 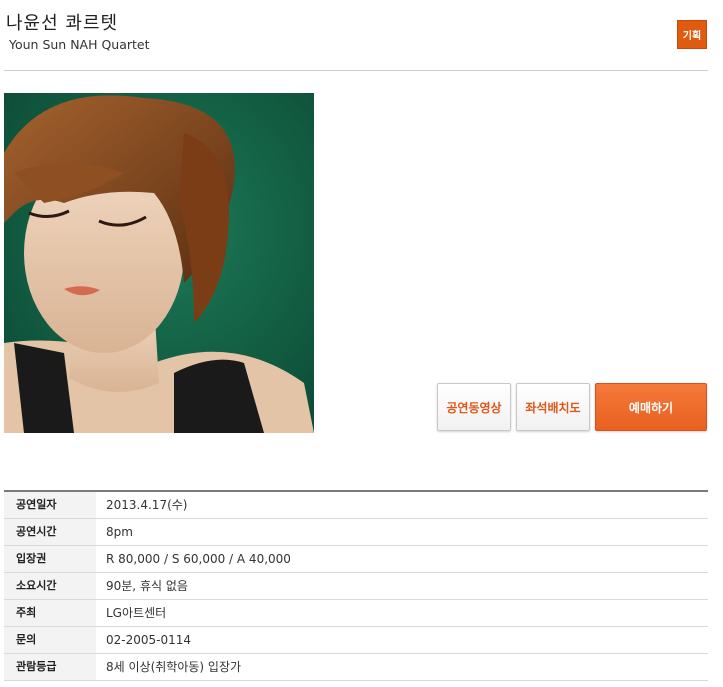 What do you see at coordinates (149, 640) in the screenshot?
I see `info-value: 02-2005-0114` at bounding box center [149, 640].